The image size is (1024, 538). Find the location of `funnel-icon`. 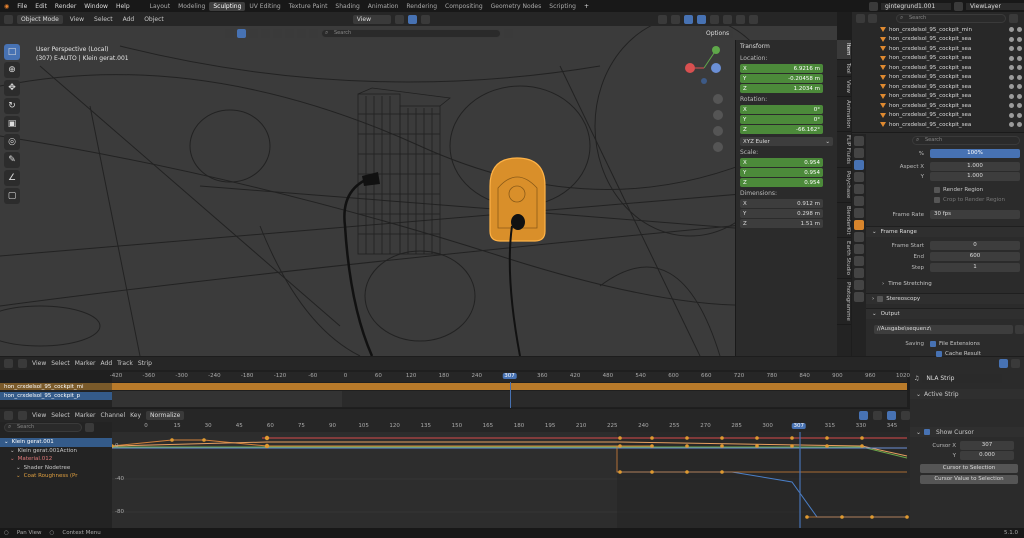

funnel-icon is located at coordinates (508, 33).